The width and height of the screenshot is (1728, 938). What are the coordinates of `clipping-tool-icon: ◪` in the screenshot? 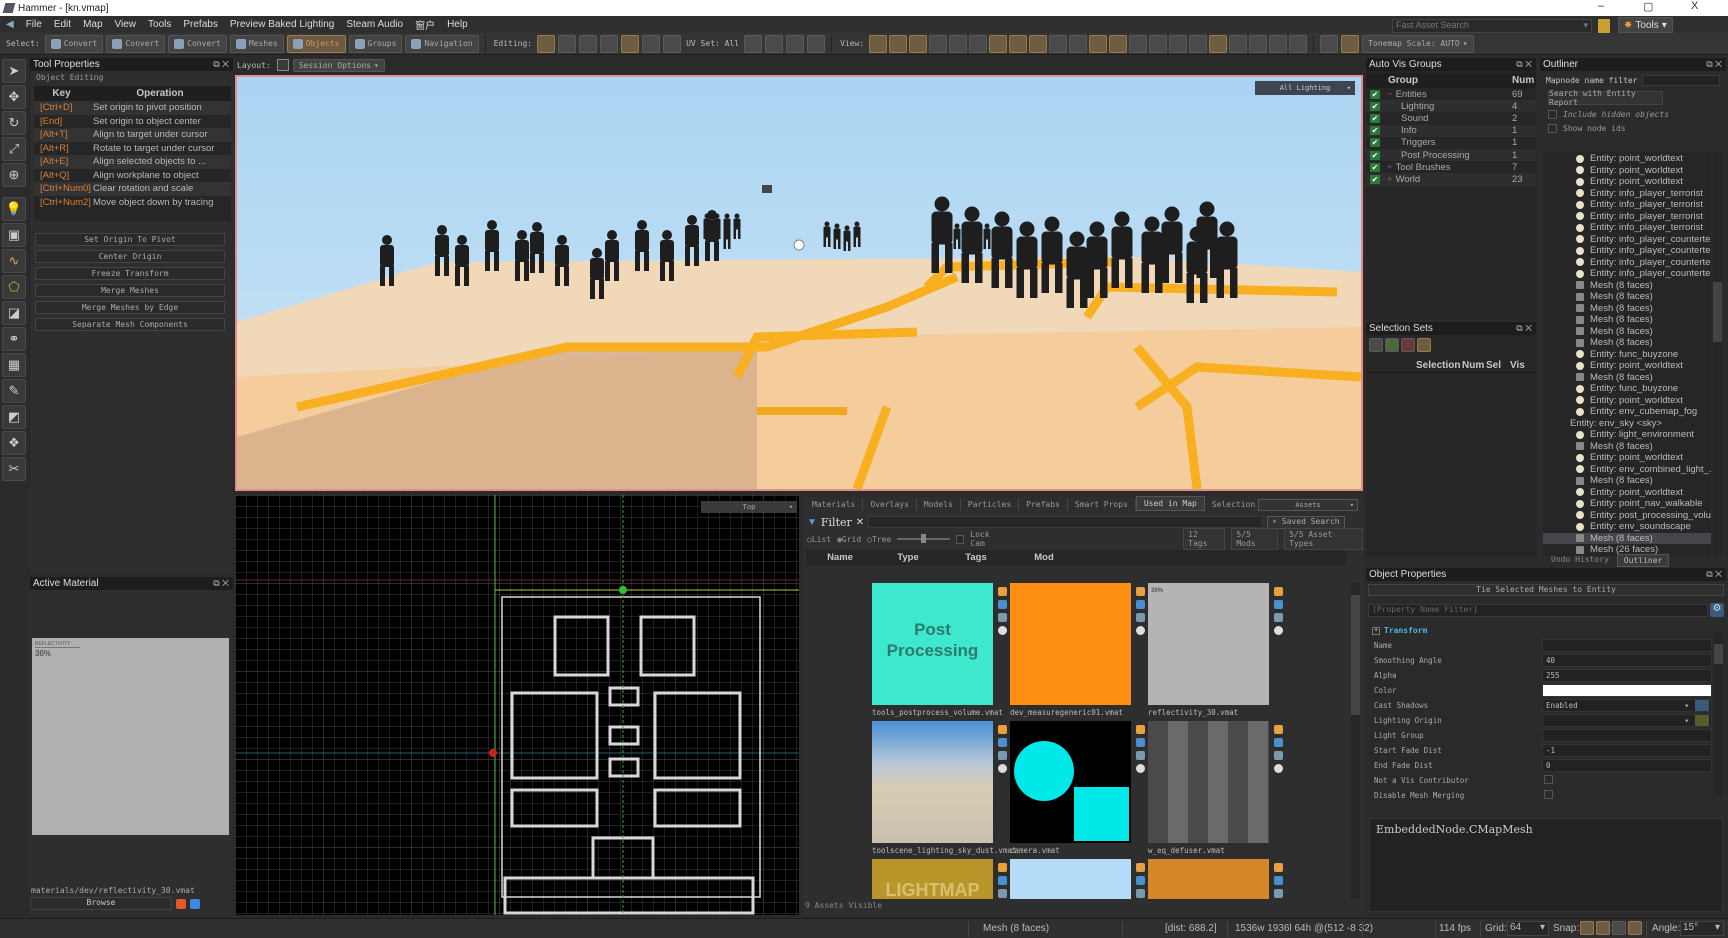 It's located at (14, 313).